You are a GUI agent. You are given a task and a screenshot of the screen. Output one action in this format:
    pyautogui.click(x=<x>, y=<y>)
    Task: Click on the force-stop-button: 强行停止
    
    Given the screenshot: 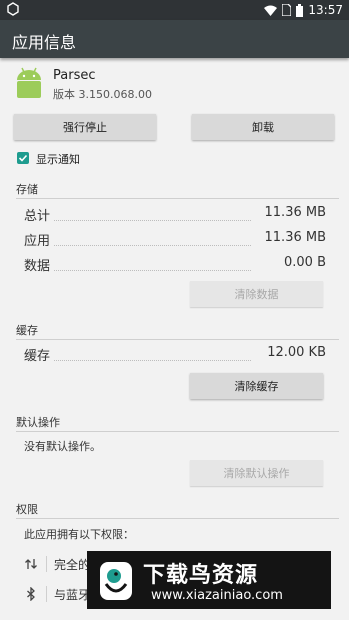 What is the action you would take?
    pyautogui.click(x=85, y=127)
    